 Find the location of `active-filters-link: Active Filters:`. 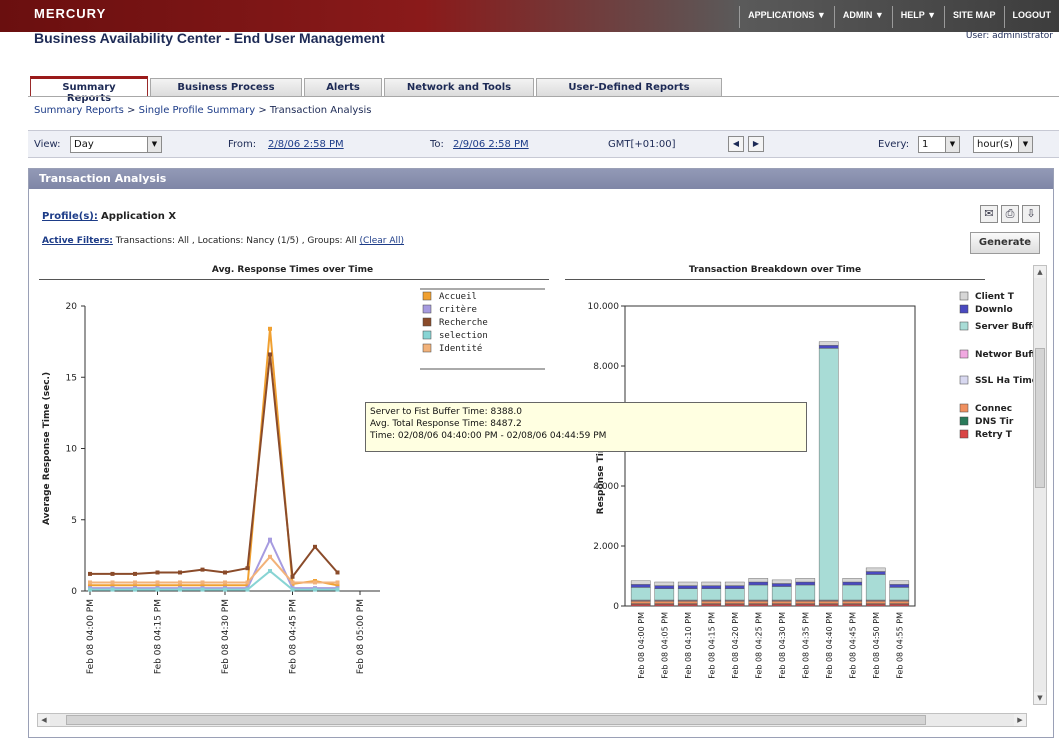

active-filters-link: Active Filters: is located at coordinates (77, 241).